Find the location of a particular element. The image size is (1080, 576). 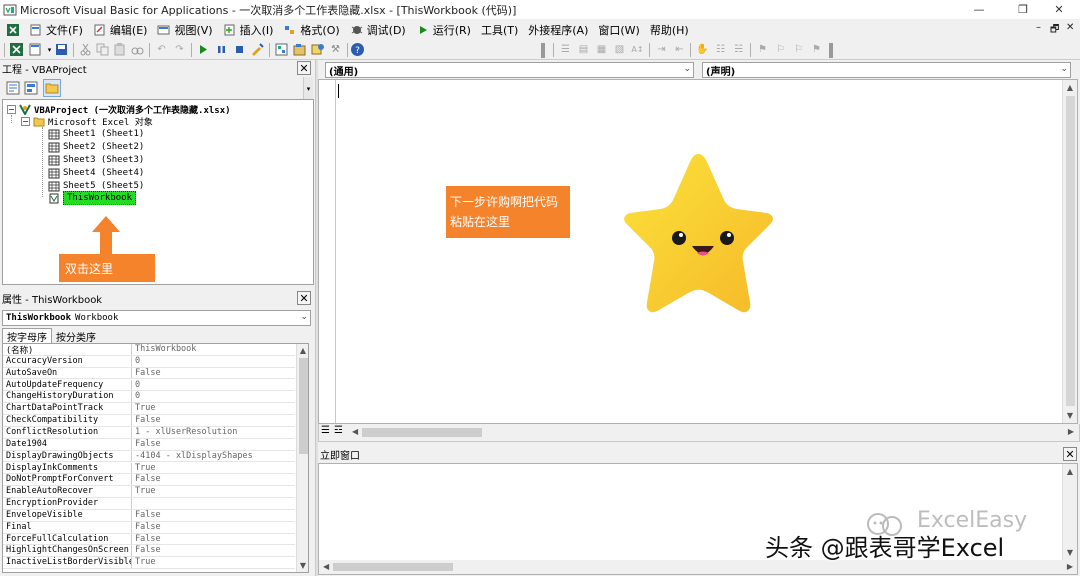

scroll-left-icon: ◀ is located at coordinates (326, 566).